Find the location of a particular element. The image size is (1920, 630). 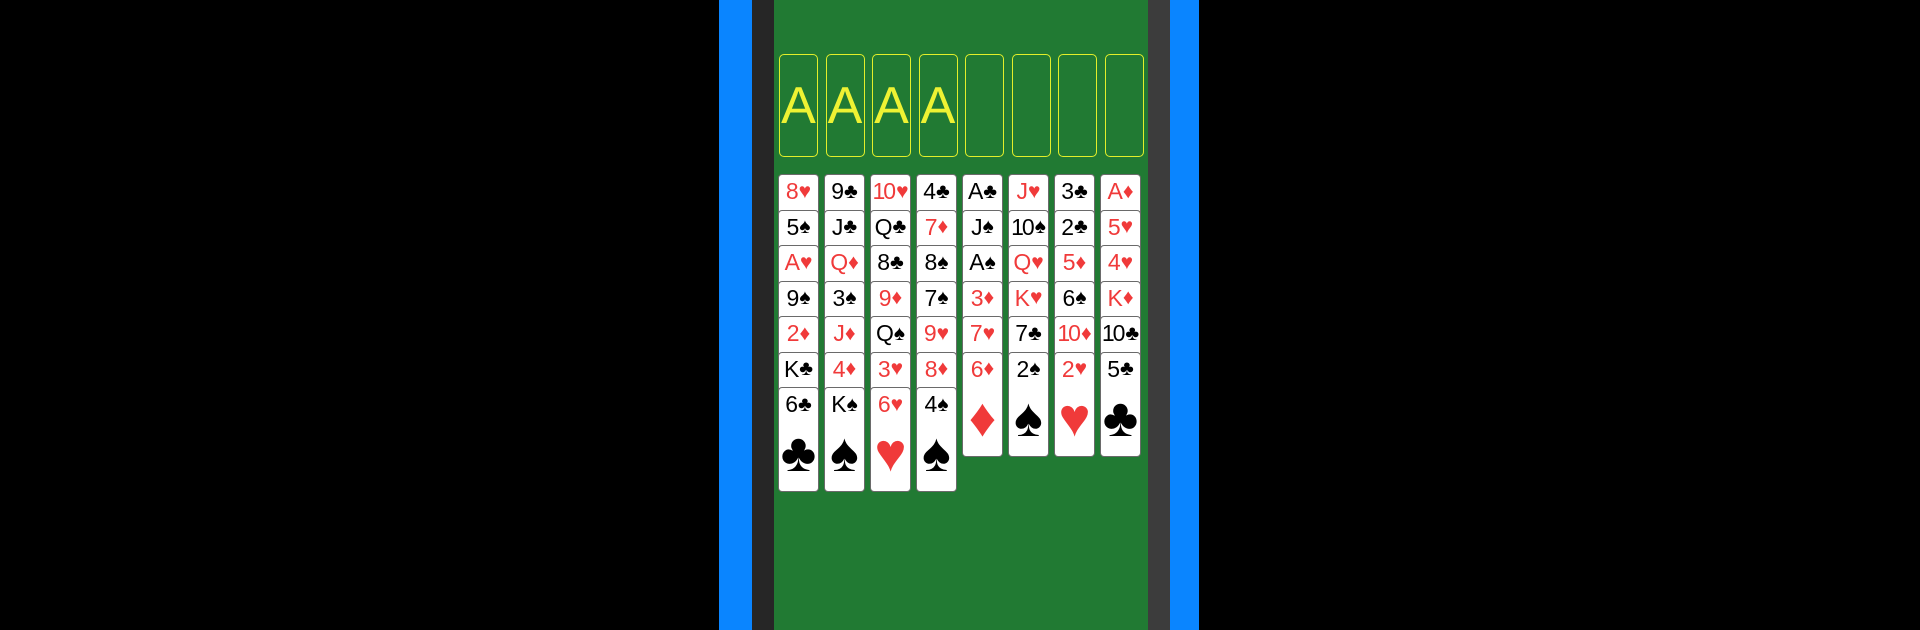

foundation-slot-4: A is located at coordinates (938, 105).